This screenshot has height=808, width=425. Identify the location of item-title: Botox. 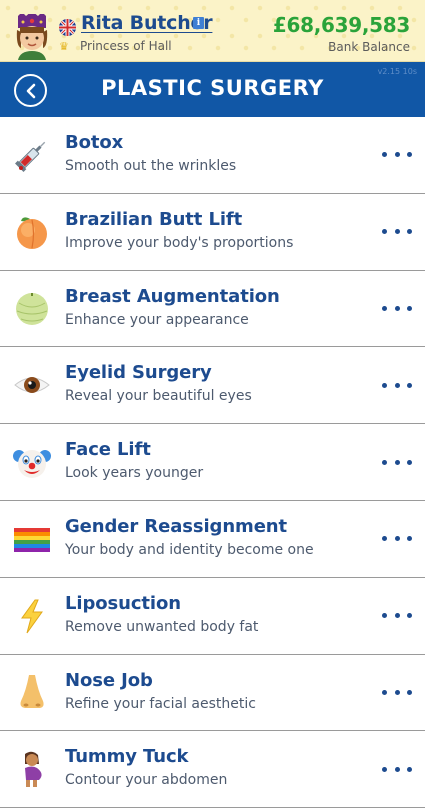
(94, 142).